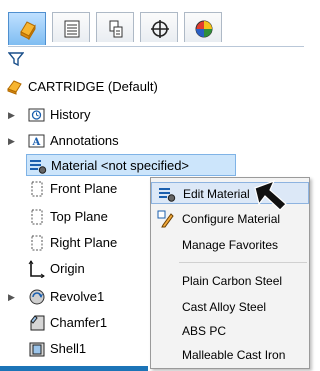 The image size is (320, 371). I want to click on tree-item-shell1: Shell1, so click(76, 349).